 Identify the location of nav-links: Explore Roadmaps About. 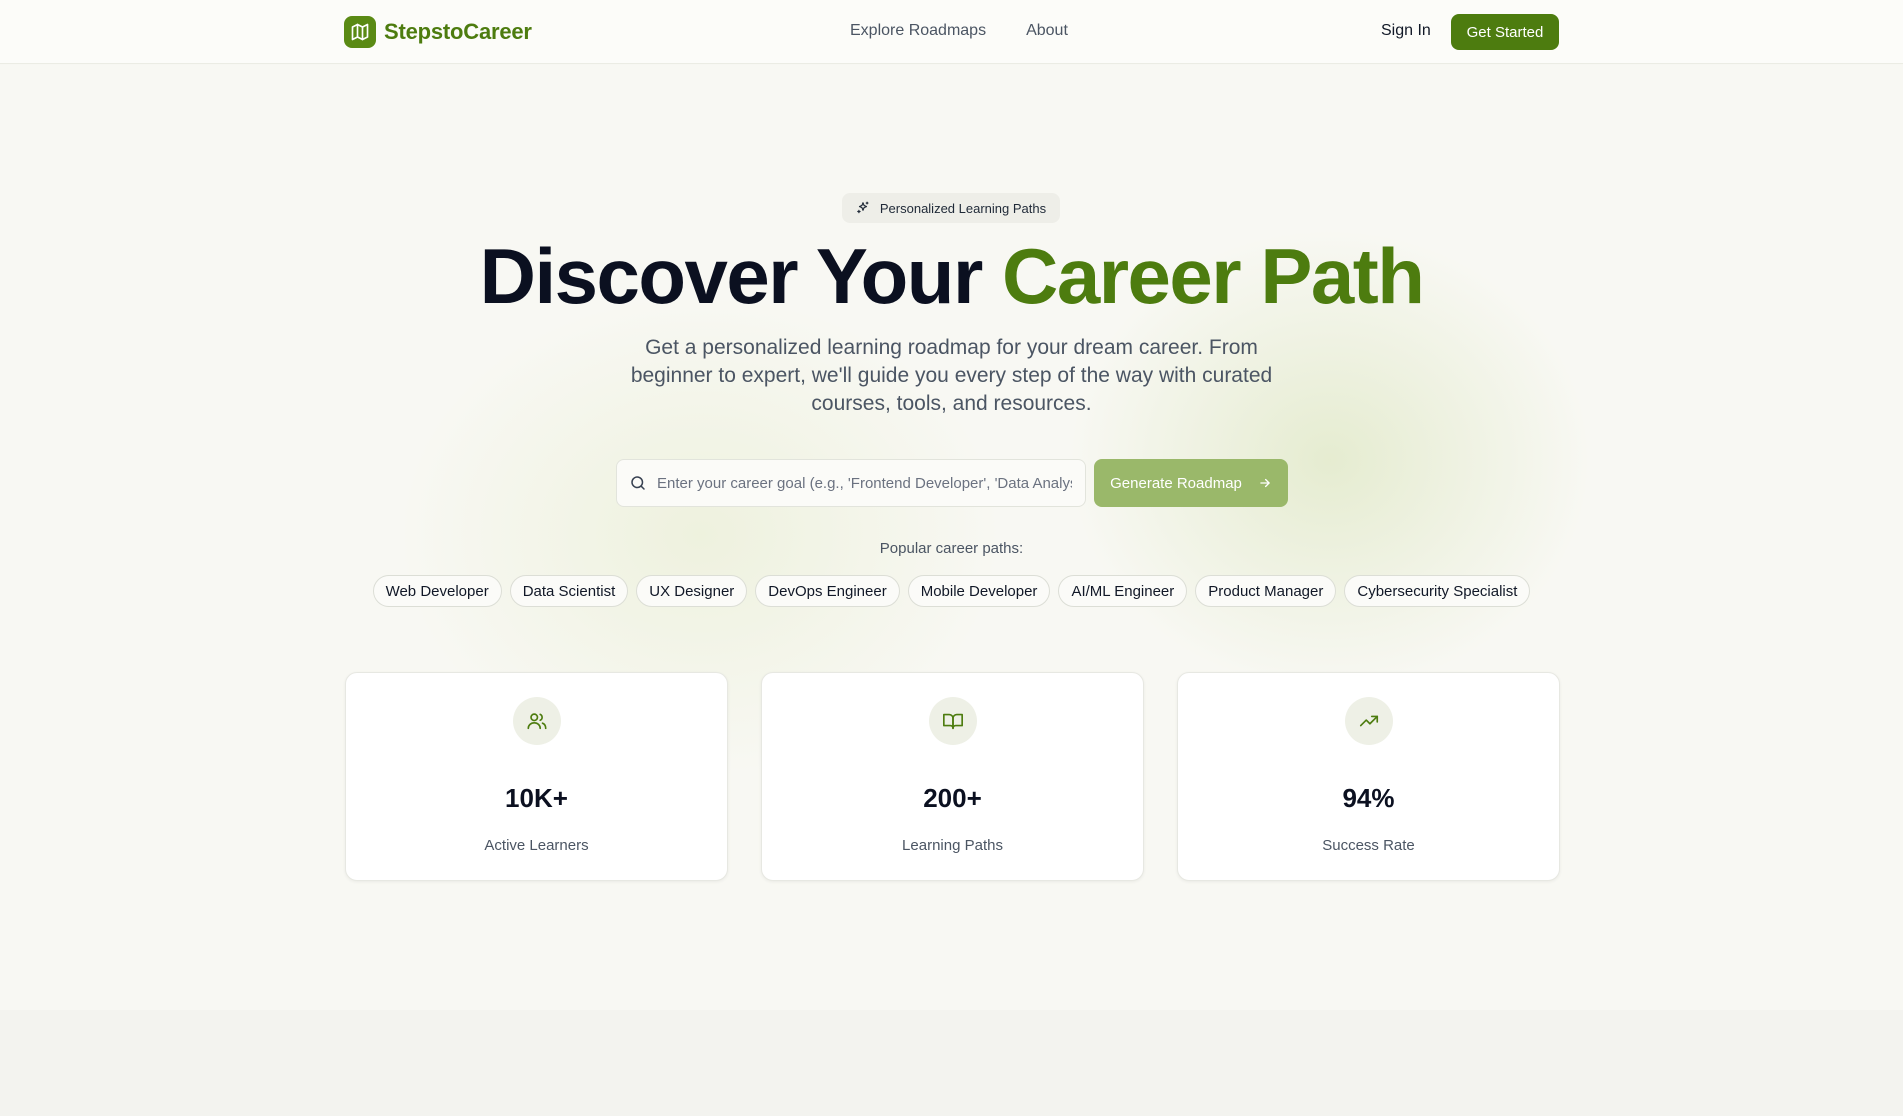
(959, 31).